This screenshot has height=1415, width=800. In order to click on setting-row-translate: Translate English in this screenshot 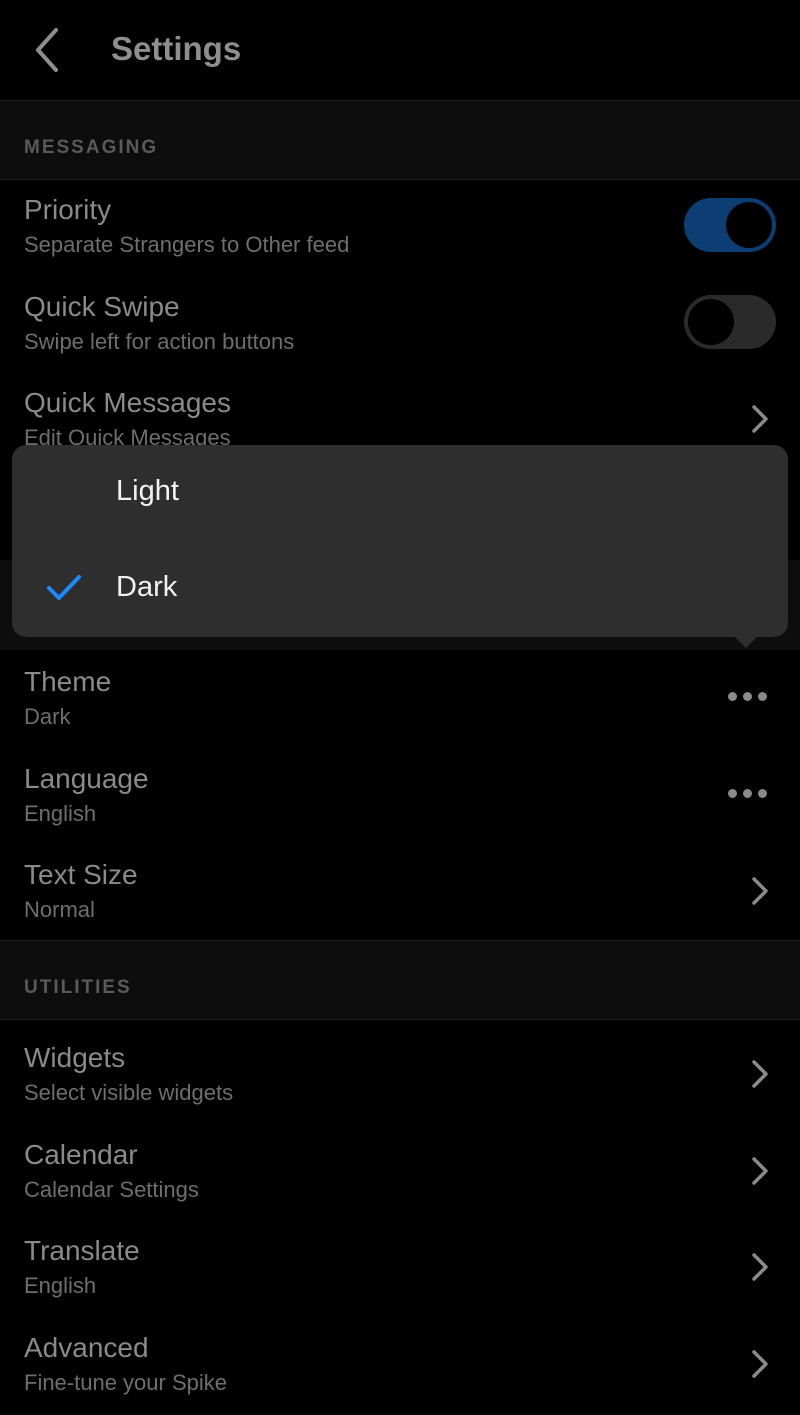, I will do `click(400, 1269)`.